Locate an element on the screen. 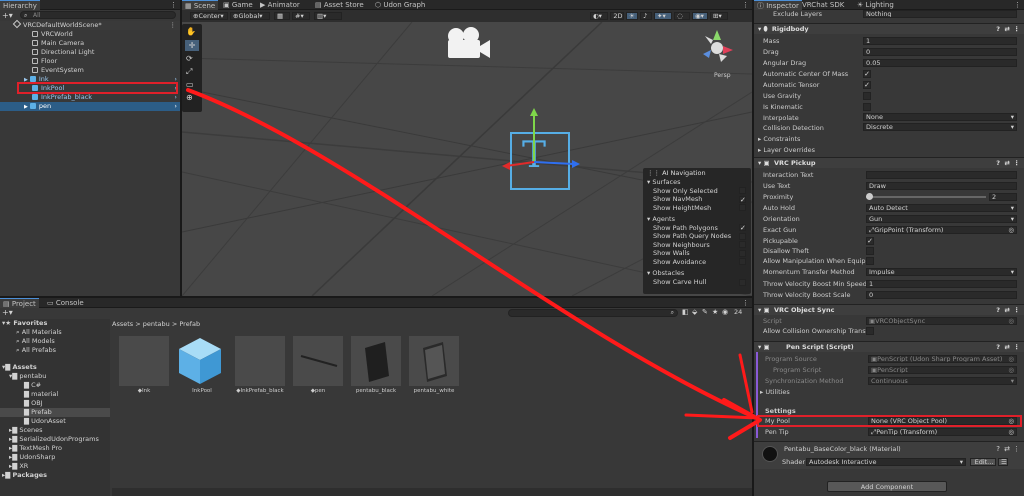 This screenshot has height=496, width=1024. pivot-dropdown: ⊕Center▾ is located at coordinates (209, 16).